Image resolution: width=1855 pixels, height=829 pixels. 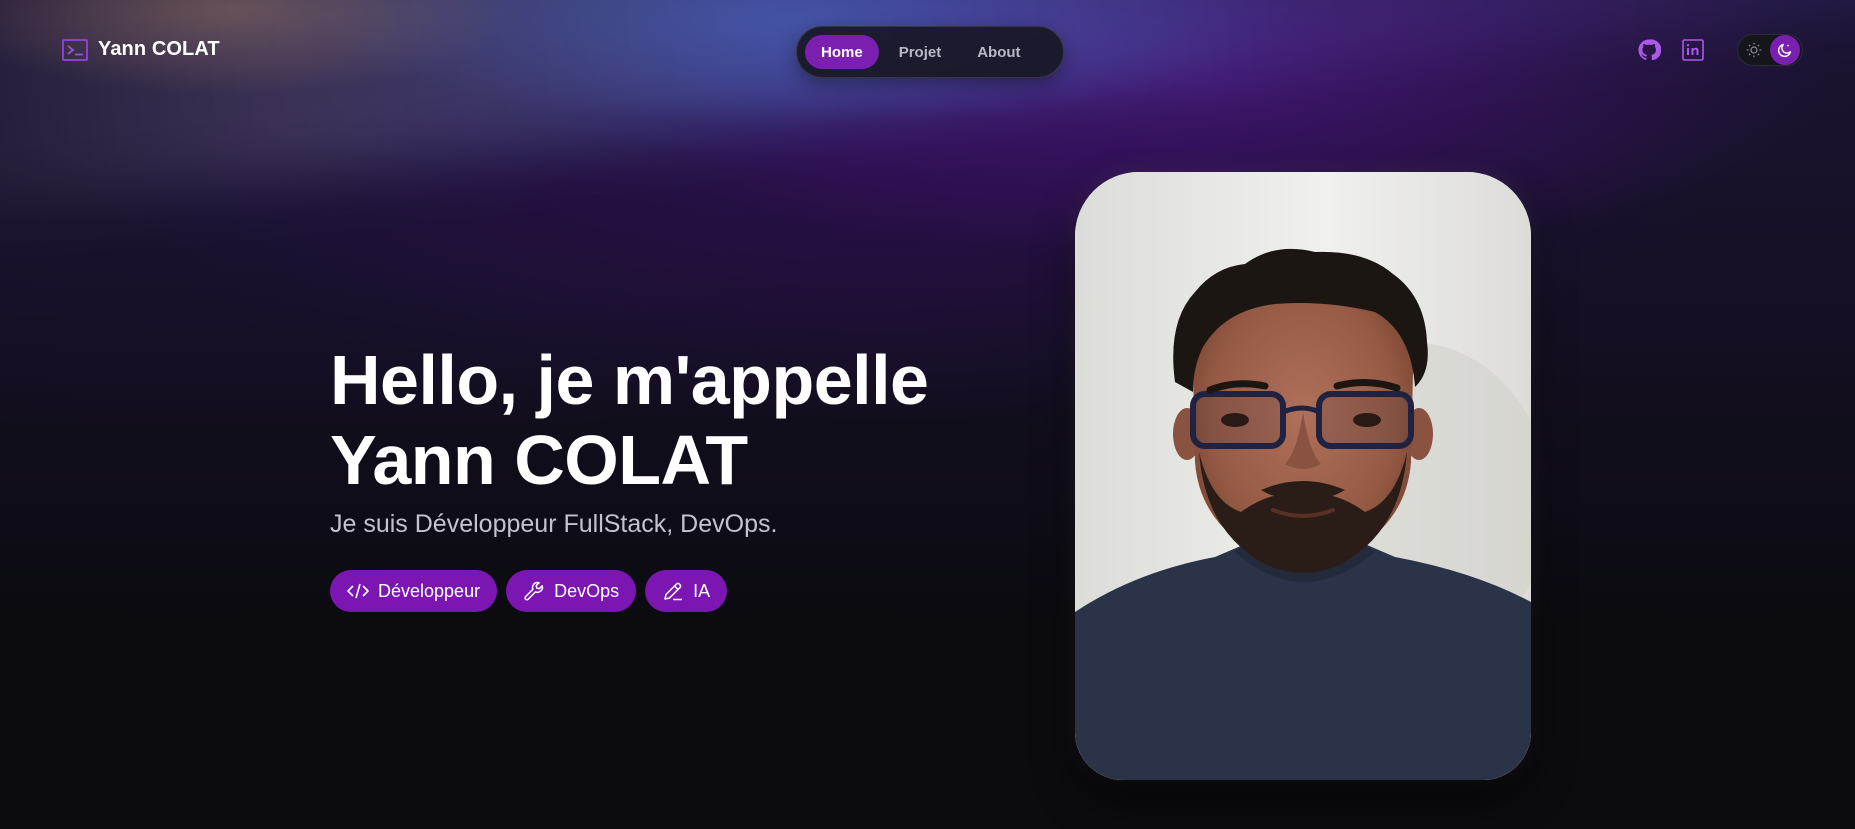 I want to click on pencil-icon, so click(x=673, y=591).